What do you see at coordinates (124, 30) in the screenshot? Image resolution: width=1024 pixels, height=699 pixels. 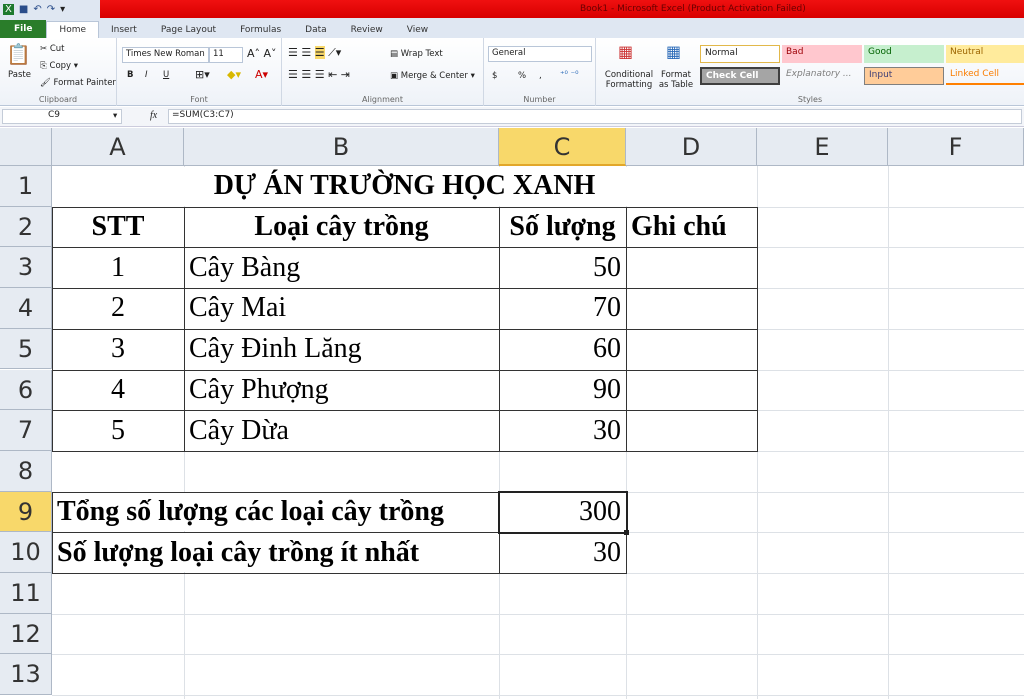 I see `tab-insert: Insert` at bounding box center [124, 30].